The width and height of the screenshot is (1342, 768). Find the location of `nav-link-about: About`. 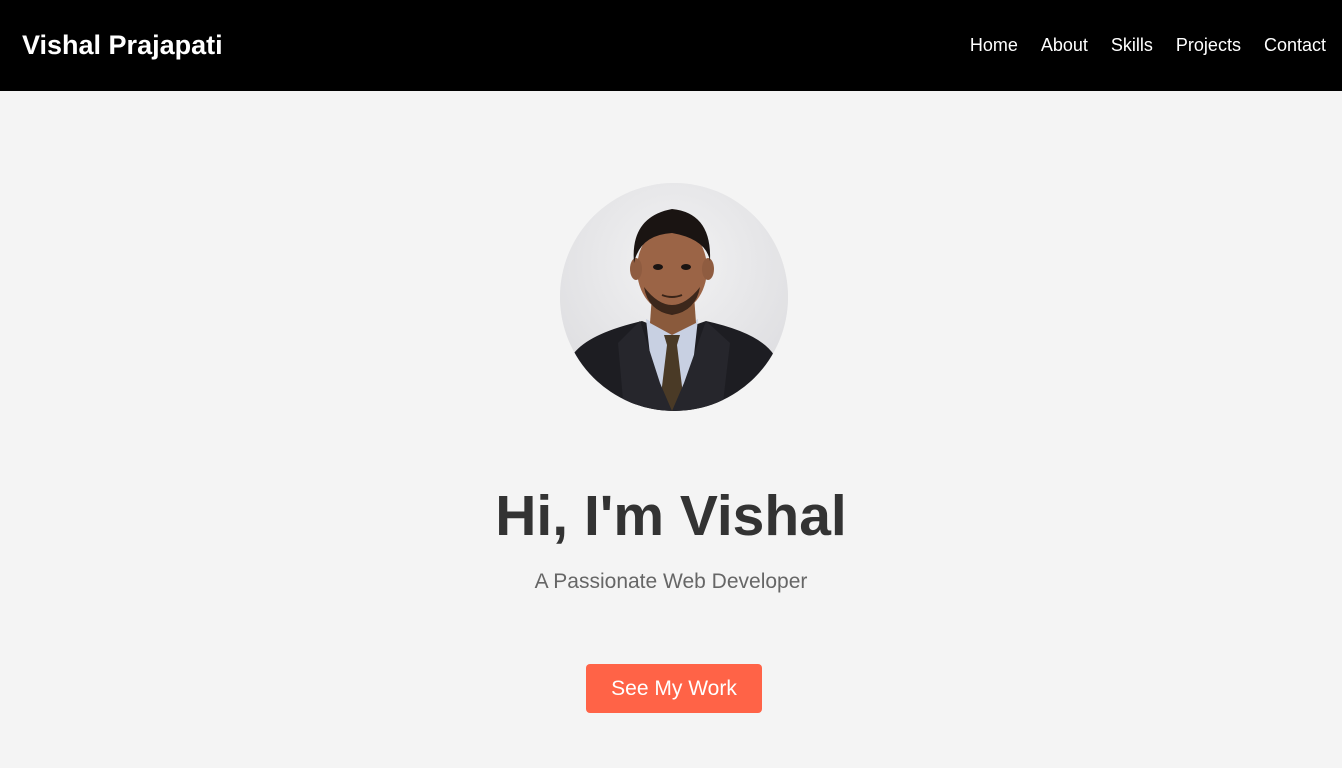

nav-link-about: About is located at coordinates (1064, 45).